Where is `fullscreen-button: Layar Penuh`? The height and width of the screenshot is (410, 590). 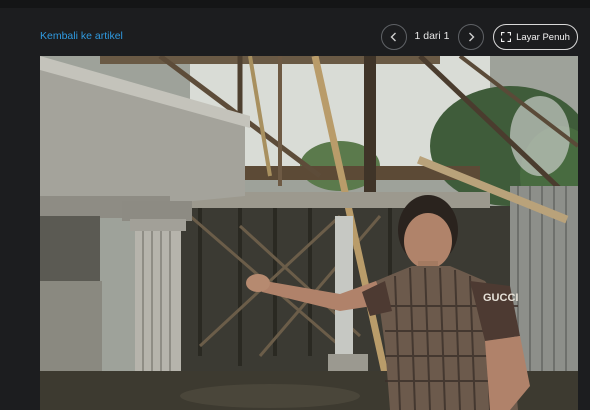
fullscreen-button: Layar Penuh is located at coordinates (535, 37).